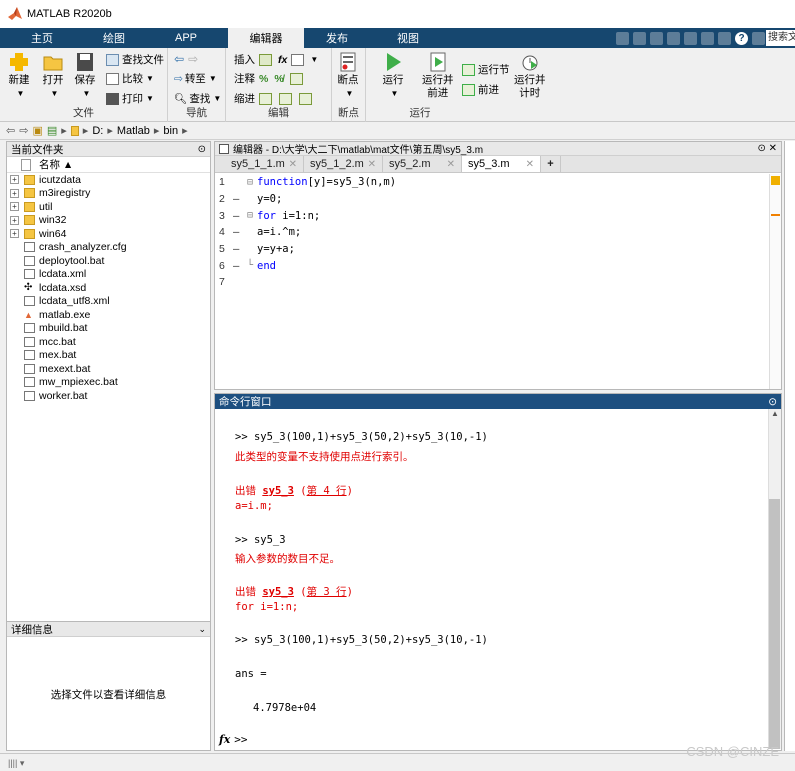 The image size is (795, 771). Describe the element at coordinates (108, 315) in the screenshot. I see `list-item: ▲ matlab.exe` at that location.